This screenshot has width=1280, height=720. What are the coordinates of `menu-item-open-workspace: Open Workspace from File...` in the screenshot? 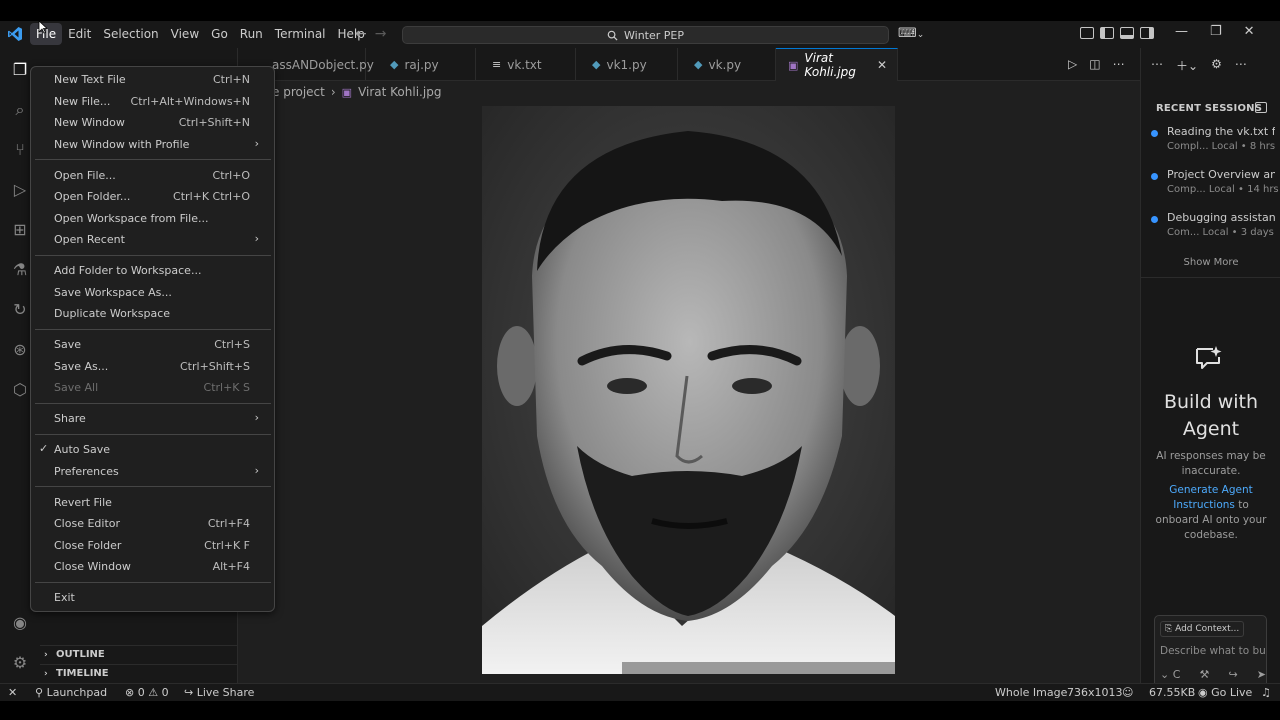 It's located at (153, 219).